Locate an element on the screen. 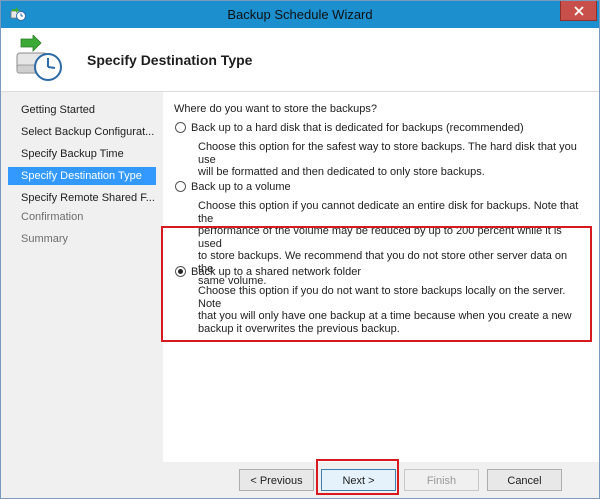  nav-item-specify-destination-type: Specify Destination Type is located at coordinates (82, 176).